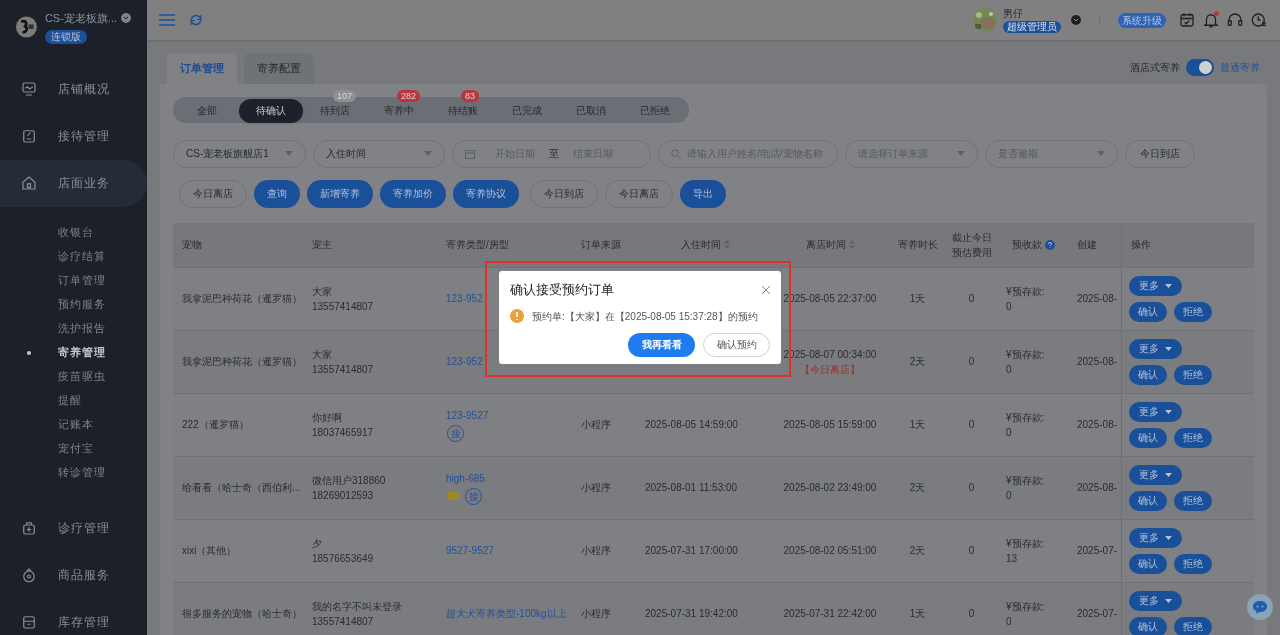 The image size is (1280, 635). Describe the element at coordinates (477, 245) in the screenshot. I see `column-header: 寄养类型/房型` at that location.